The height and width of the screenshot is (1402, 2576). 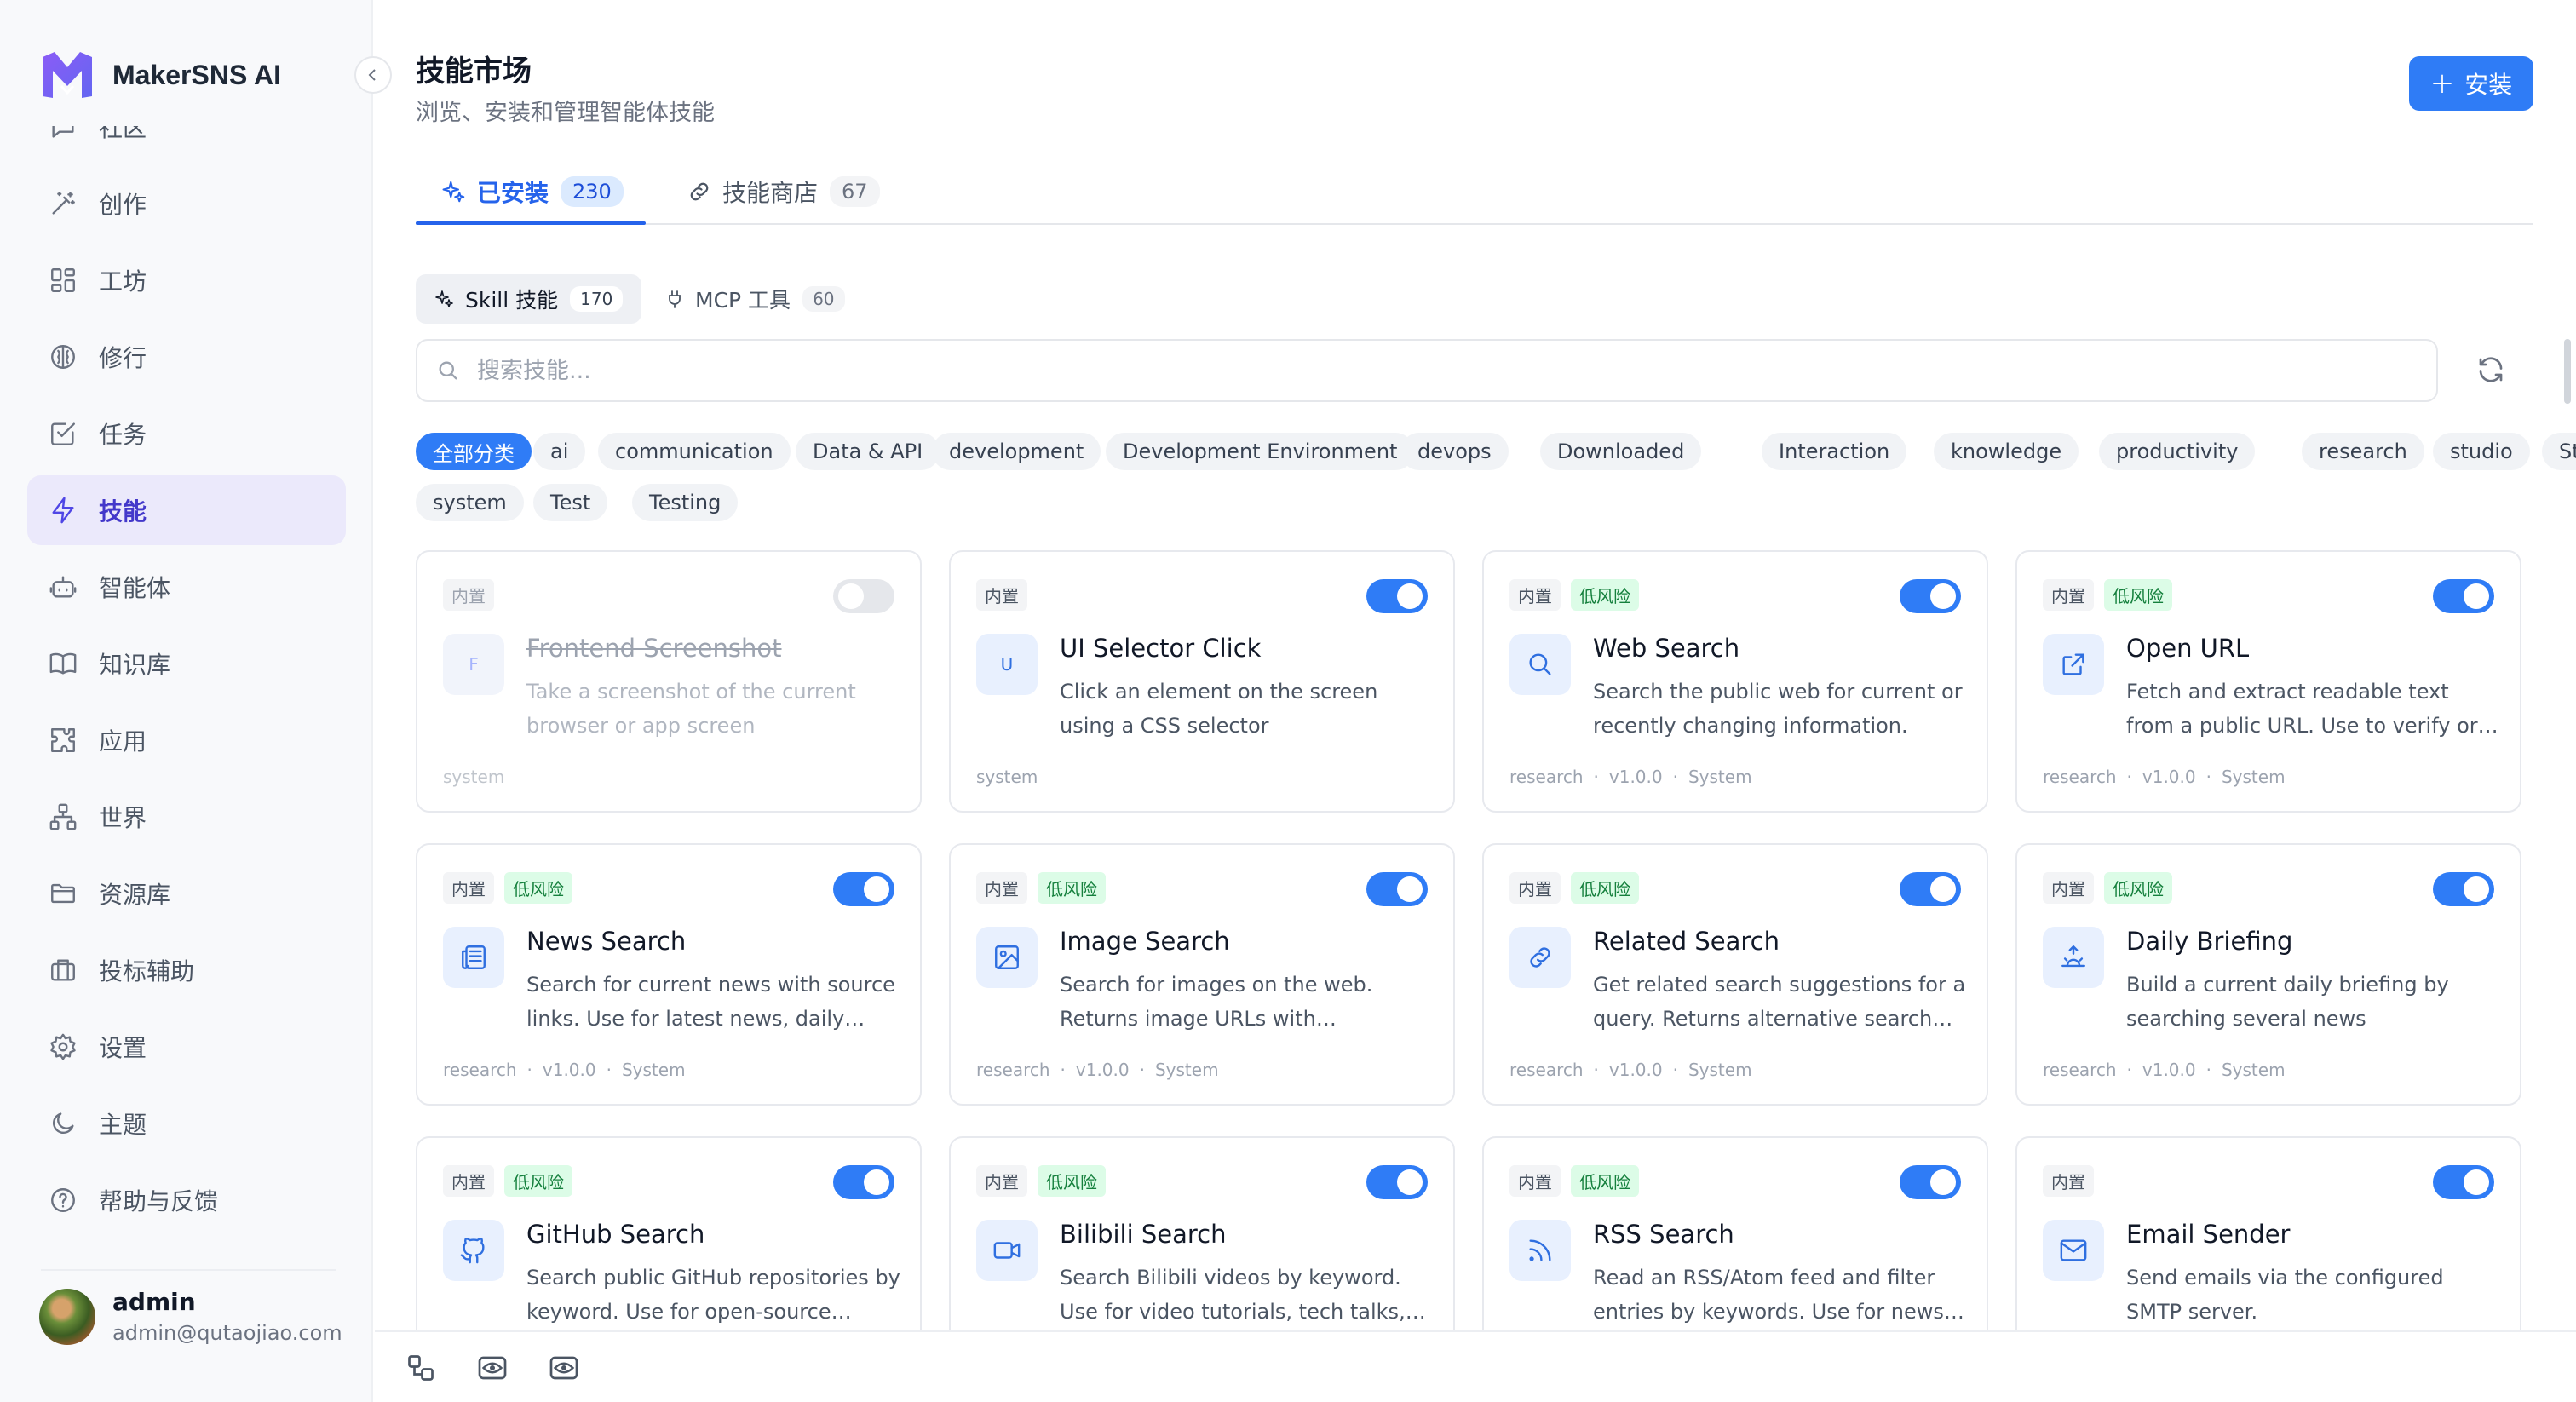 What do you see at coordinates (197, 74) in the screenshot?
I see `brand-name: MakerSNS AI` at bounding box center [197, 74].